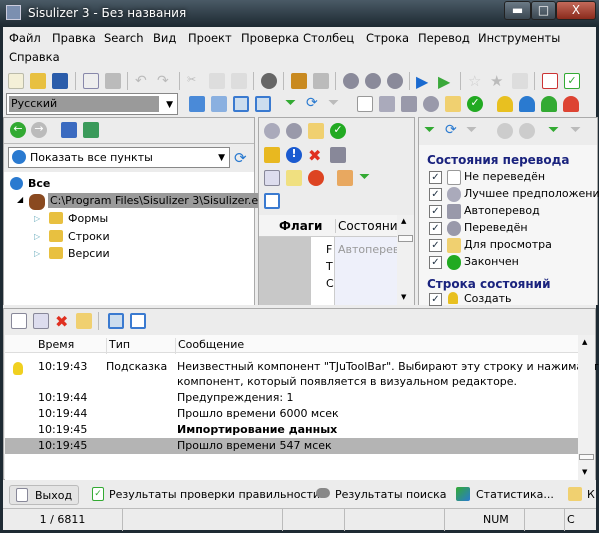 The image size is (599, 533). I want to click on remove-source-icon, so click(321, 81).